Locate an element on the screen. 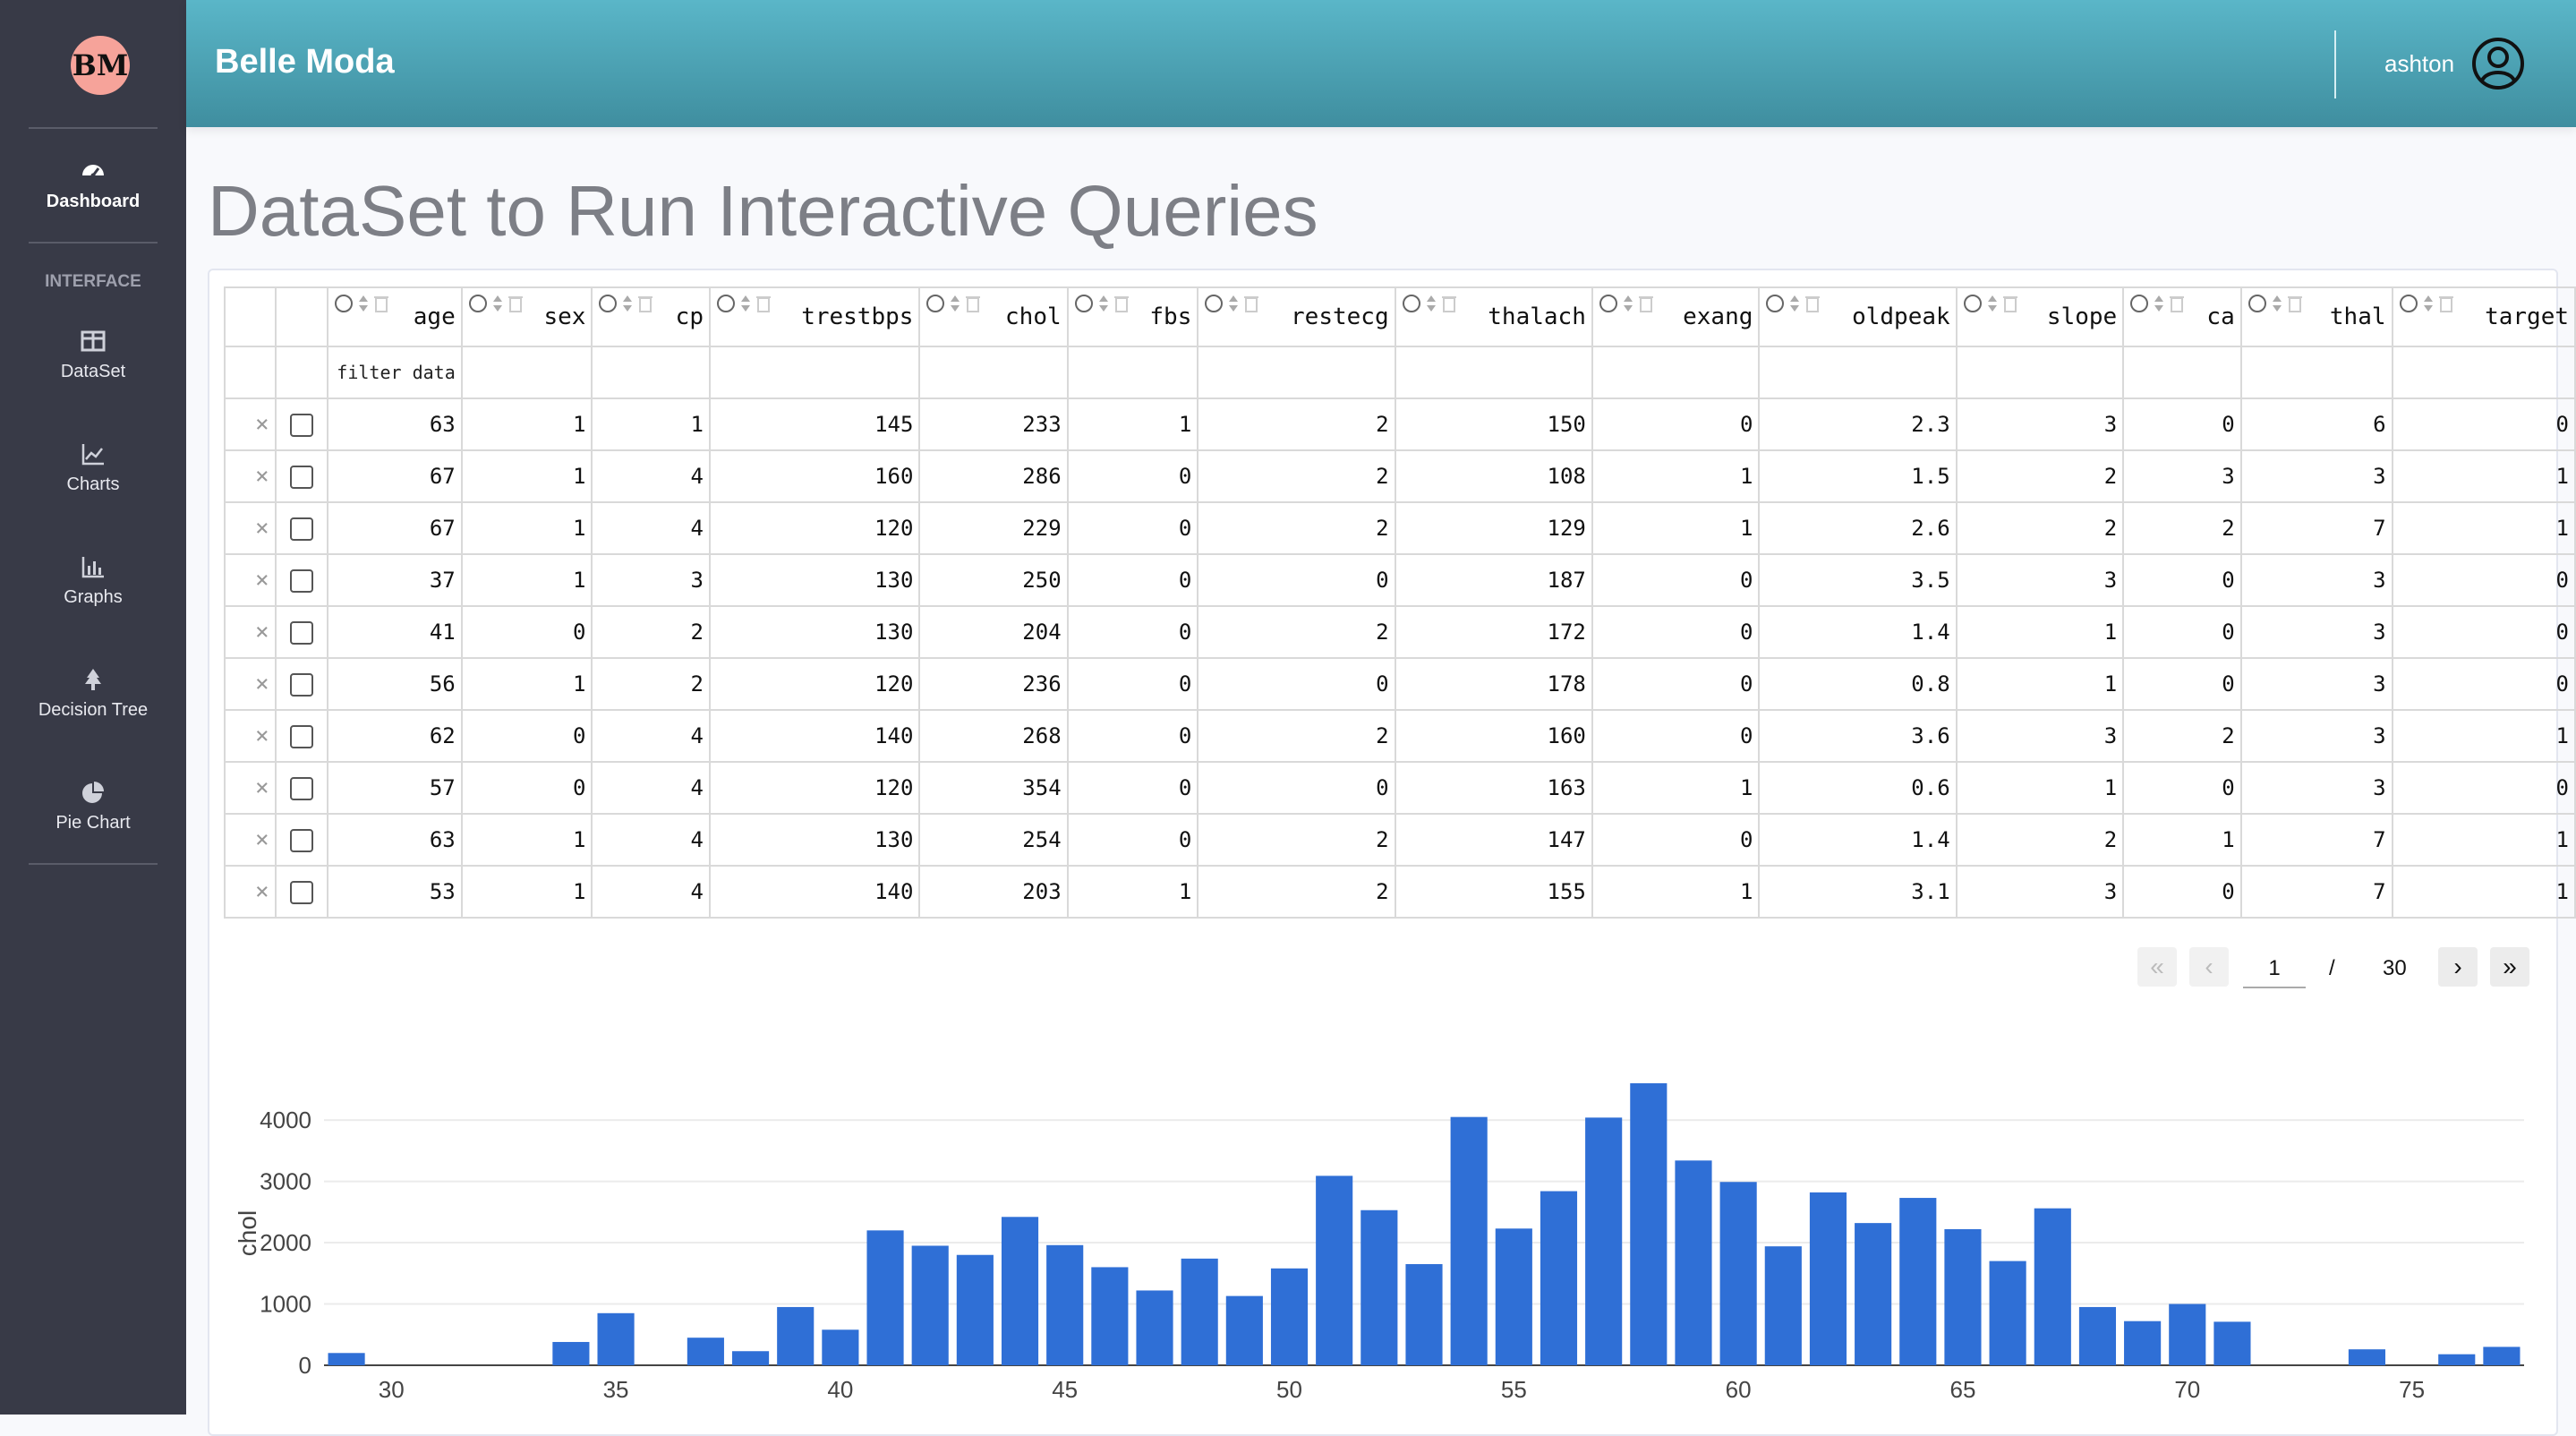  table-cell-sex: 0 is located at coordinates (526, 736).